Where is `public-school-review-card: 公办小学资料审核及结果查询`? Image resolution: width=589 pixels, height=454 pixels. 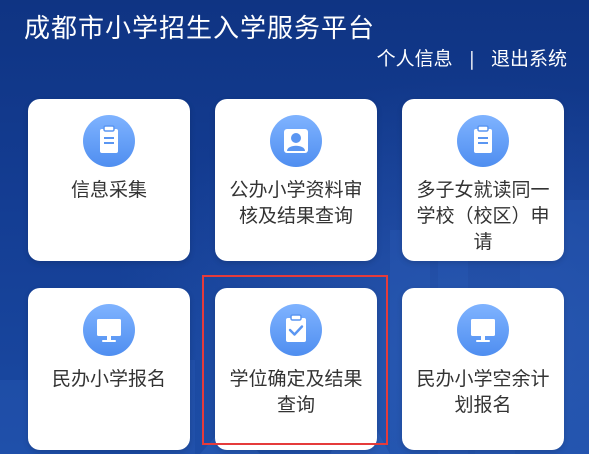 public-school-review-card: 公办小学资料审核及结果查询 is located at coordinates (296, 180).